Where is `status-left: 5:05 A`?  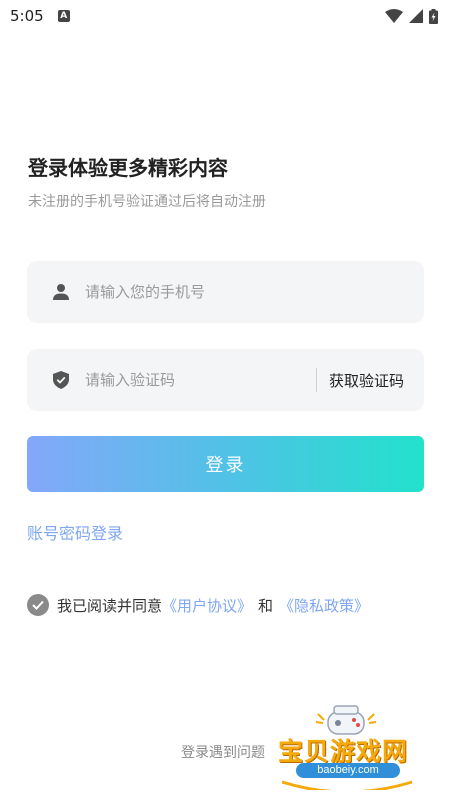
status-left: 5:05 A is located at coordinates (40, 16).